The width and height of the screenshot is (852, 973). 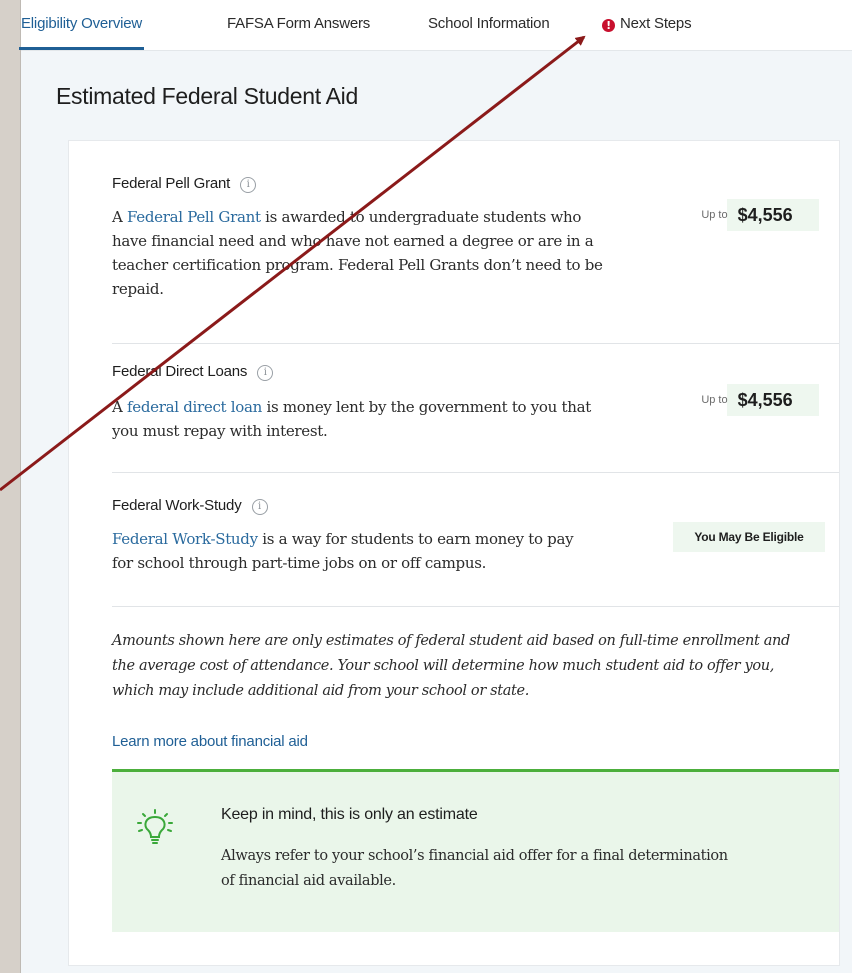 What do you see at coordinates (349, 814) in the screenshot?
I see `callout-title: Keep in mind, this is only an estimate` at bounding box center [349, 814].